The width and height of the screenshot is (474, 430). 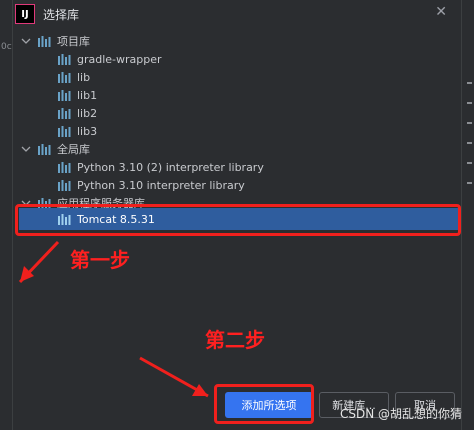 What do you see at coordinates (170, 167) in the screenshot?
I see `tree-item-label: Python 3.10 (2) interpreter library` at bounding box center [170, 167].